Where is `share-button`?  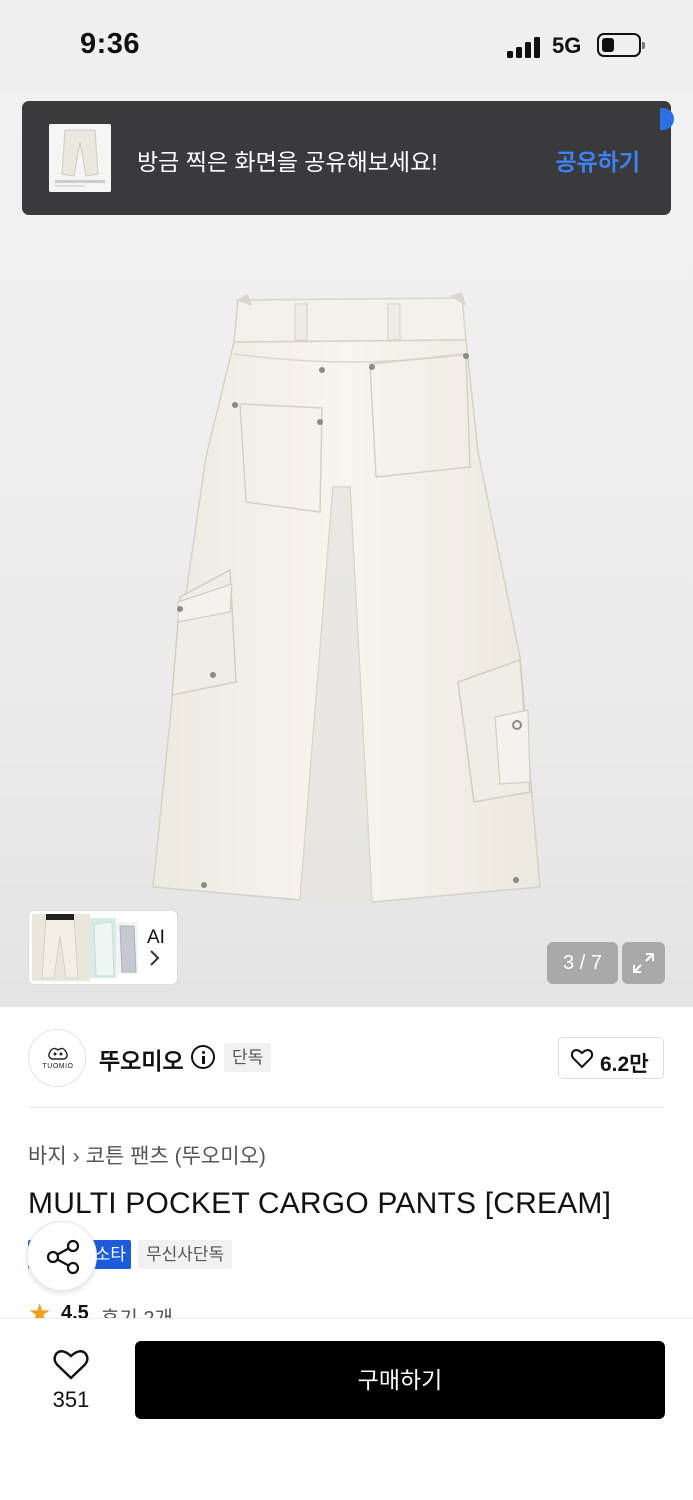 share-button is located at coordinates (62, 1256).